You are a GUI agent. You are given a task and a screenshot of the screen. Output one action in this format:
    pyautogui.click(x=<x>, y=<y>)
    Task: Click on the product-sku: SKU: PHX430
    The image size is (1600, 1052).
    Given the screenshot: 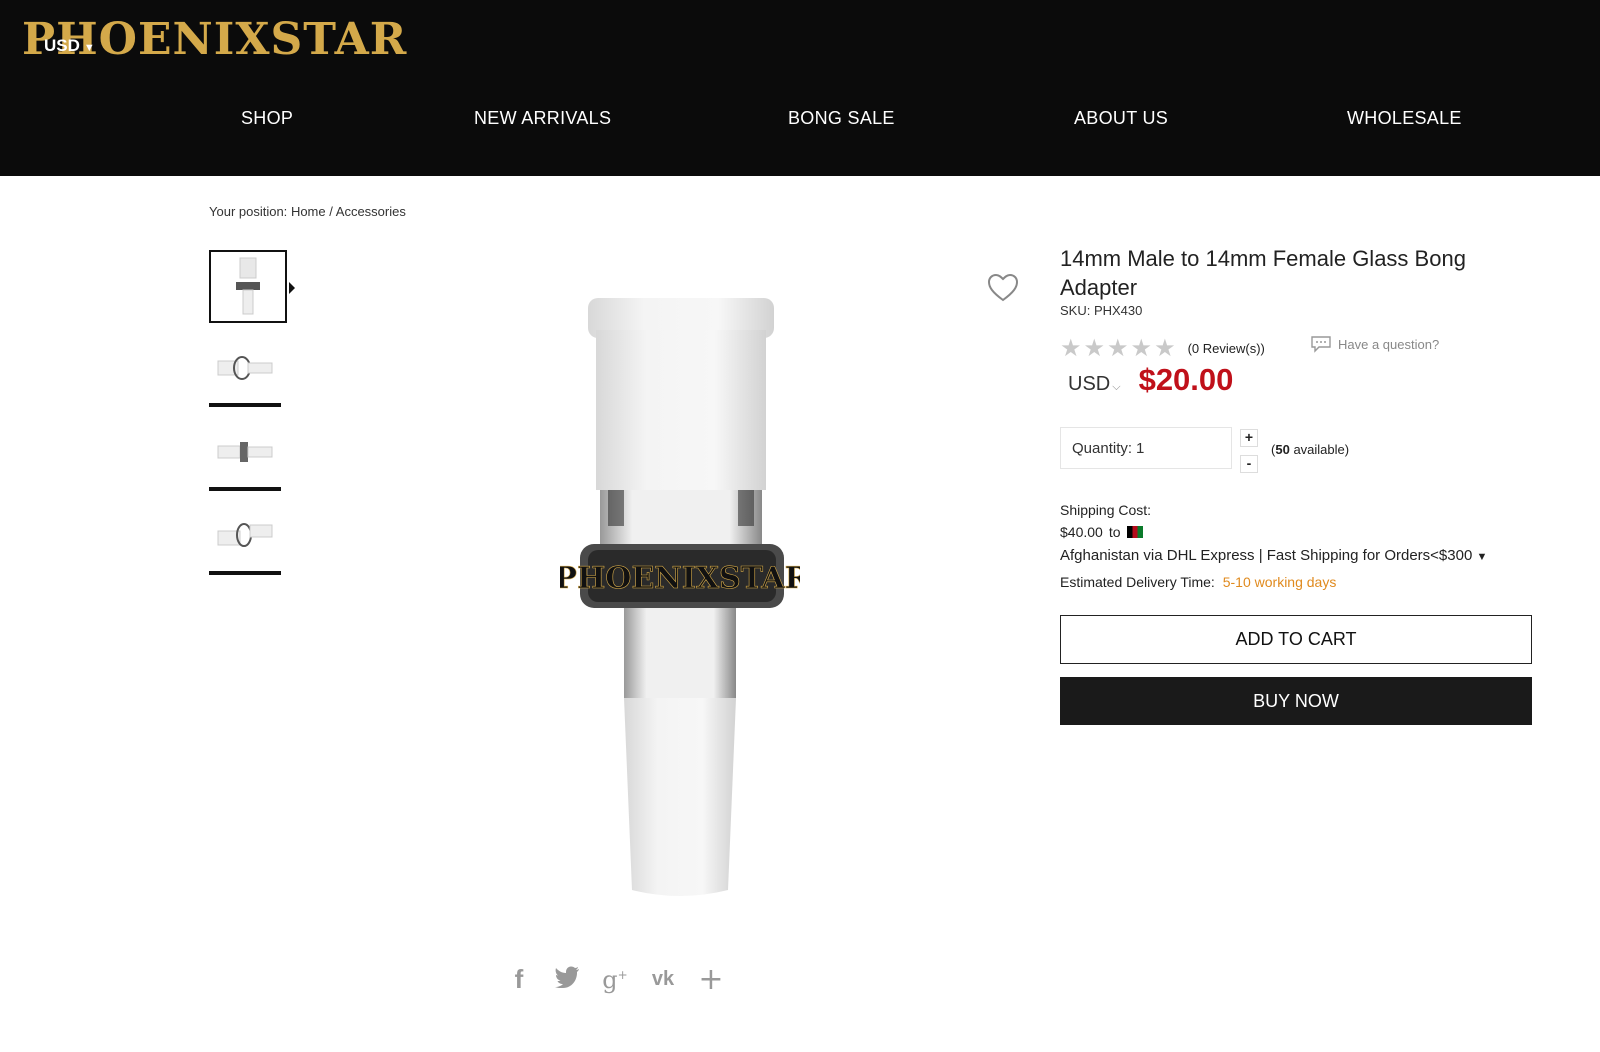 What is the action you would take?
    pyautogui.click(x=1101, y=310)
    